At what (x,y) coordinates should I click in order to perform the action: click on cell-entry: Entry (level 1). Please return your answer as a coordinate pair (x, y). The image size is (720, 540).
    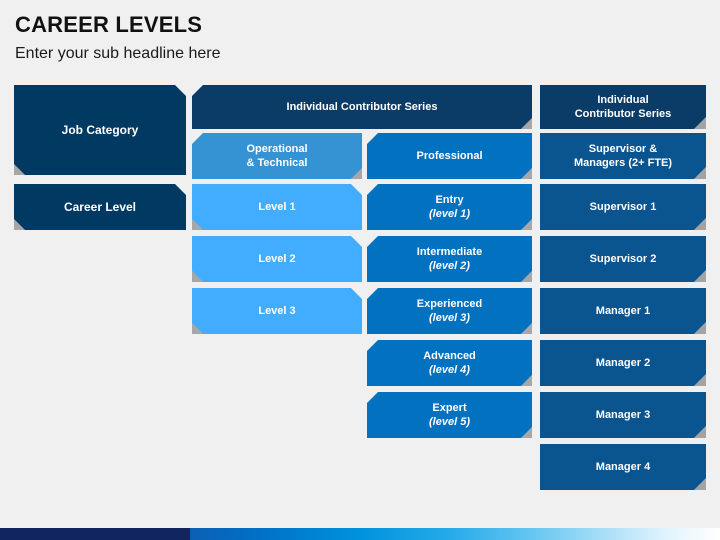
    Looking at the image, I should click on (449, 207).